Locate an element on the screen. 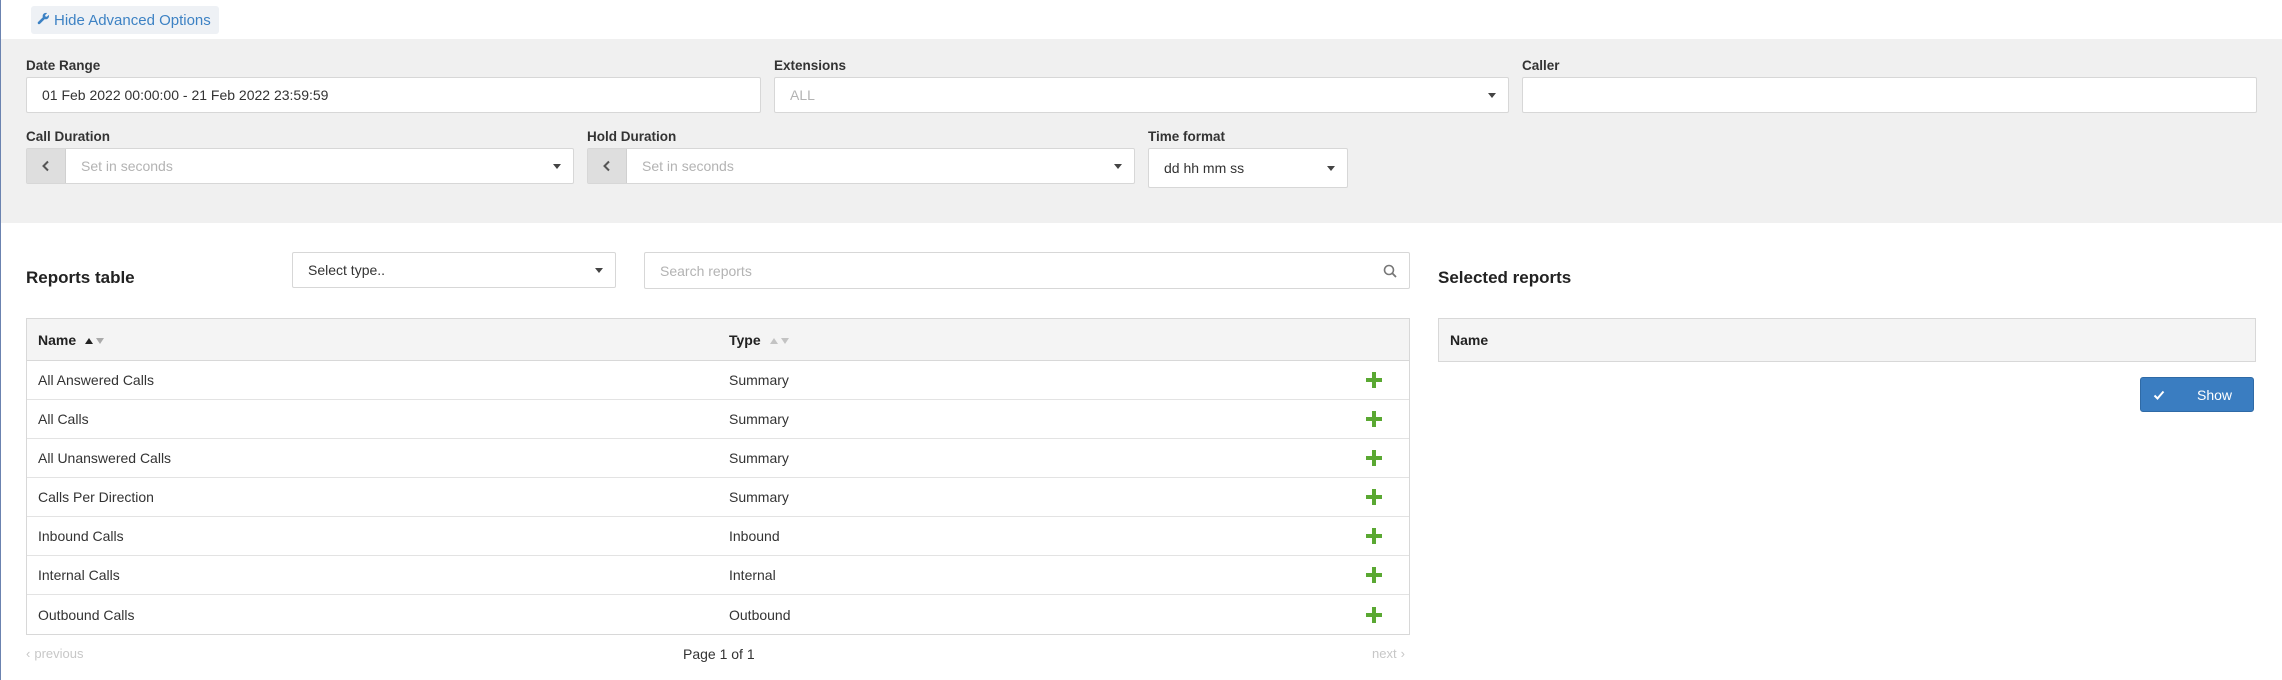 Image resolution: width=2282 pixels, height=680 pixels. reports-table-title: Reports table is located at coordinates (80, 277).